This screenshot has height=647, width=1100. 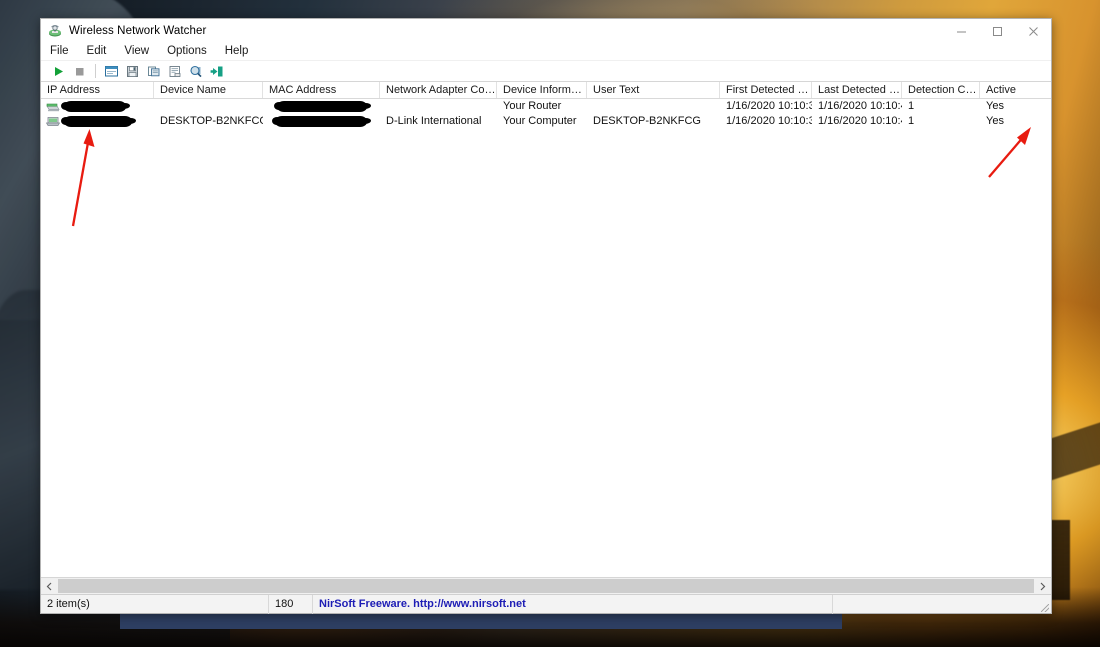 I want to click on window-properties-icon, so click(x=111, y=71).